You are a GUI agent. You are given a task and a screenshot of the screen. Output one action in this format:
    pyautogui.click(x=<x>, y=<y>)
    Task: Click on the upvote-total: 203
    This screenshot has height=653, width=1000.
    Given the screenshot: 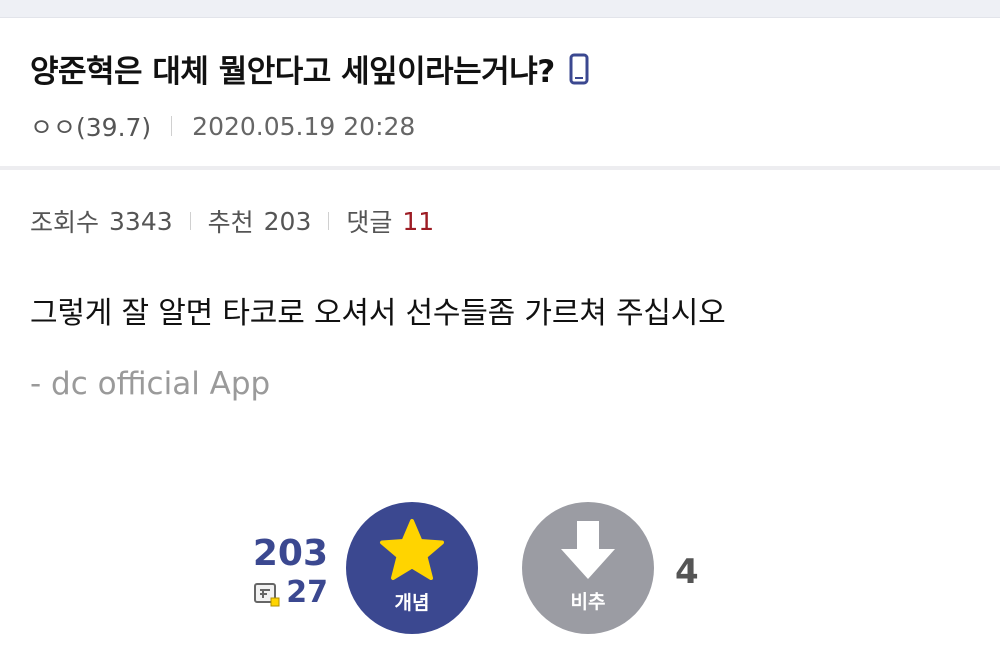 What is the action you would take?
    pyautogui.click(x=290, y=553)
    